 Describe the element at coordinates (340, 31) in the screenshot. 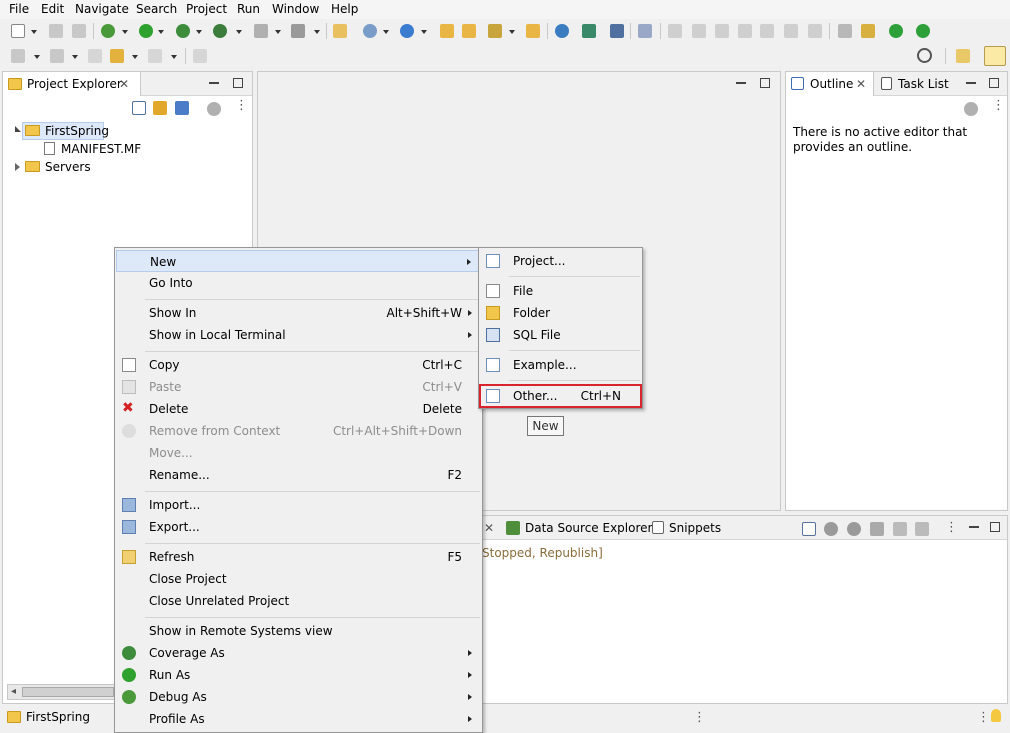

I see `new-java-package-icon` at that location.